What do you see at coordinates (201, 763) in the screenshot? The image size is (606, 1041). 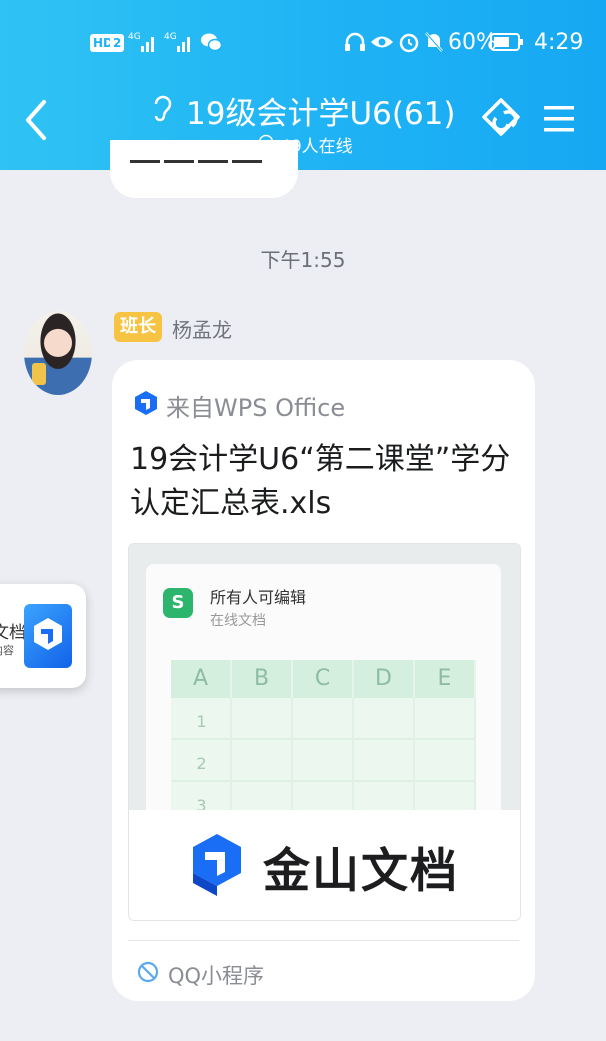 I see `row-label: 2` at bounding box center [201, 763].